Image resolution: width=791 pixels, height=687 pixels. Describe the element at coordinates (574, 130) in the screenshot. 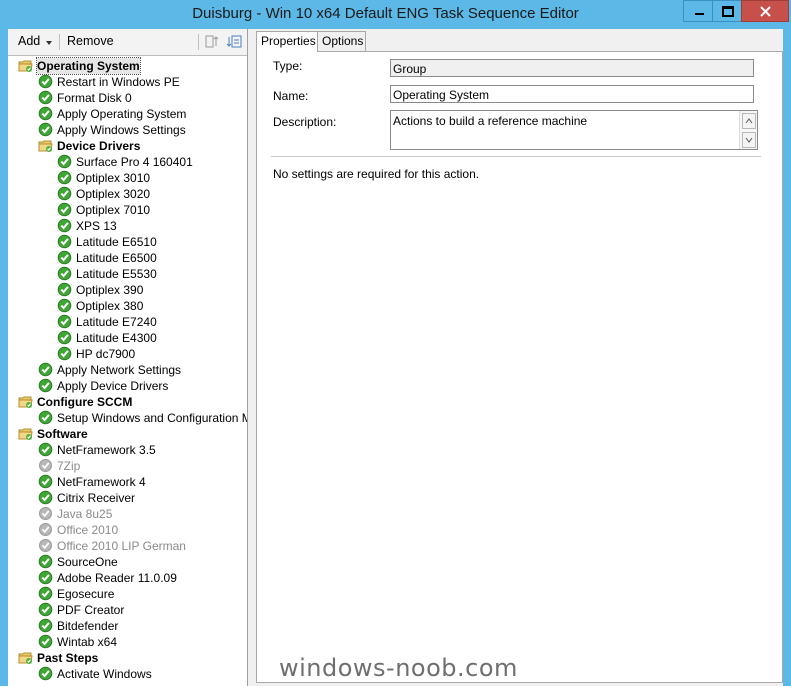

I see `description-field: Actions to build a reference machine` at that location.